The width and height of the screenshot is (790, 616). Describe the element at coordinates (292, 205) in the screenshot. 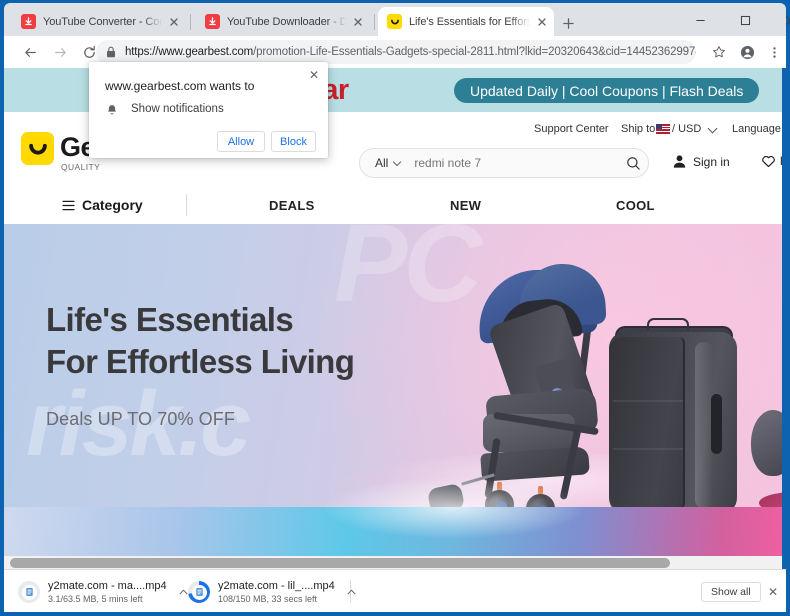

I see `nav-item-deals: DEALS` at that location.